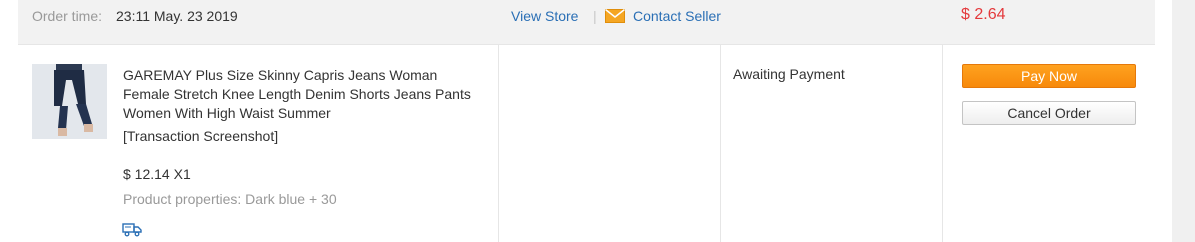 The width and height of the screenshot is (1195, 242). Describe the element at coordinates (1049, 76) in the screenshot. I see `pay-now-button: Pay Now` at that location.